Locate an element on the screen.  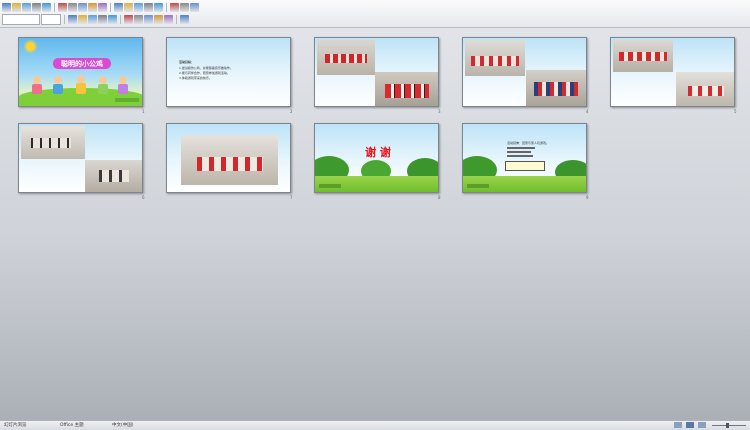
font-size-combo is located at coordinates (51, 19).